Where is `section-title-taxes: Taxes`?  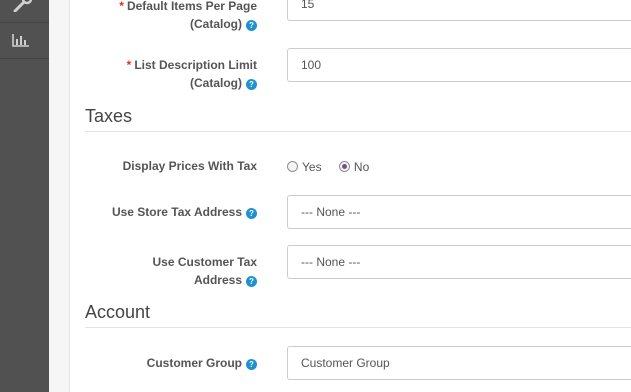
section-title-taxes: Taxes is located at coordinates (109, 116).